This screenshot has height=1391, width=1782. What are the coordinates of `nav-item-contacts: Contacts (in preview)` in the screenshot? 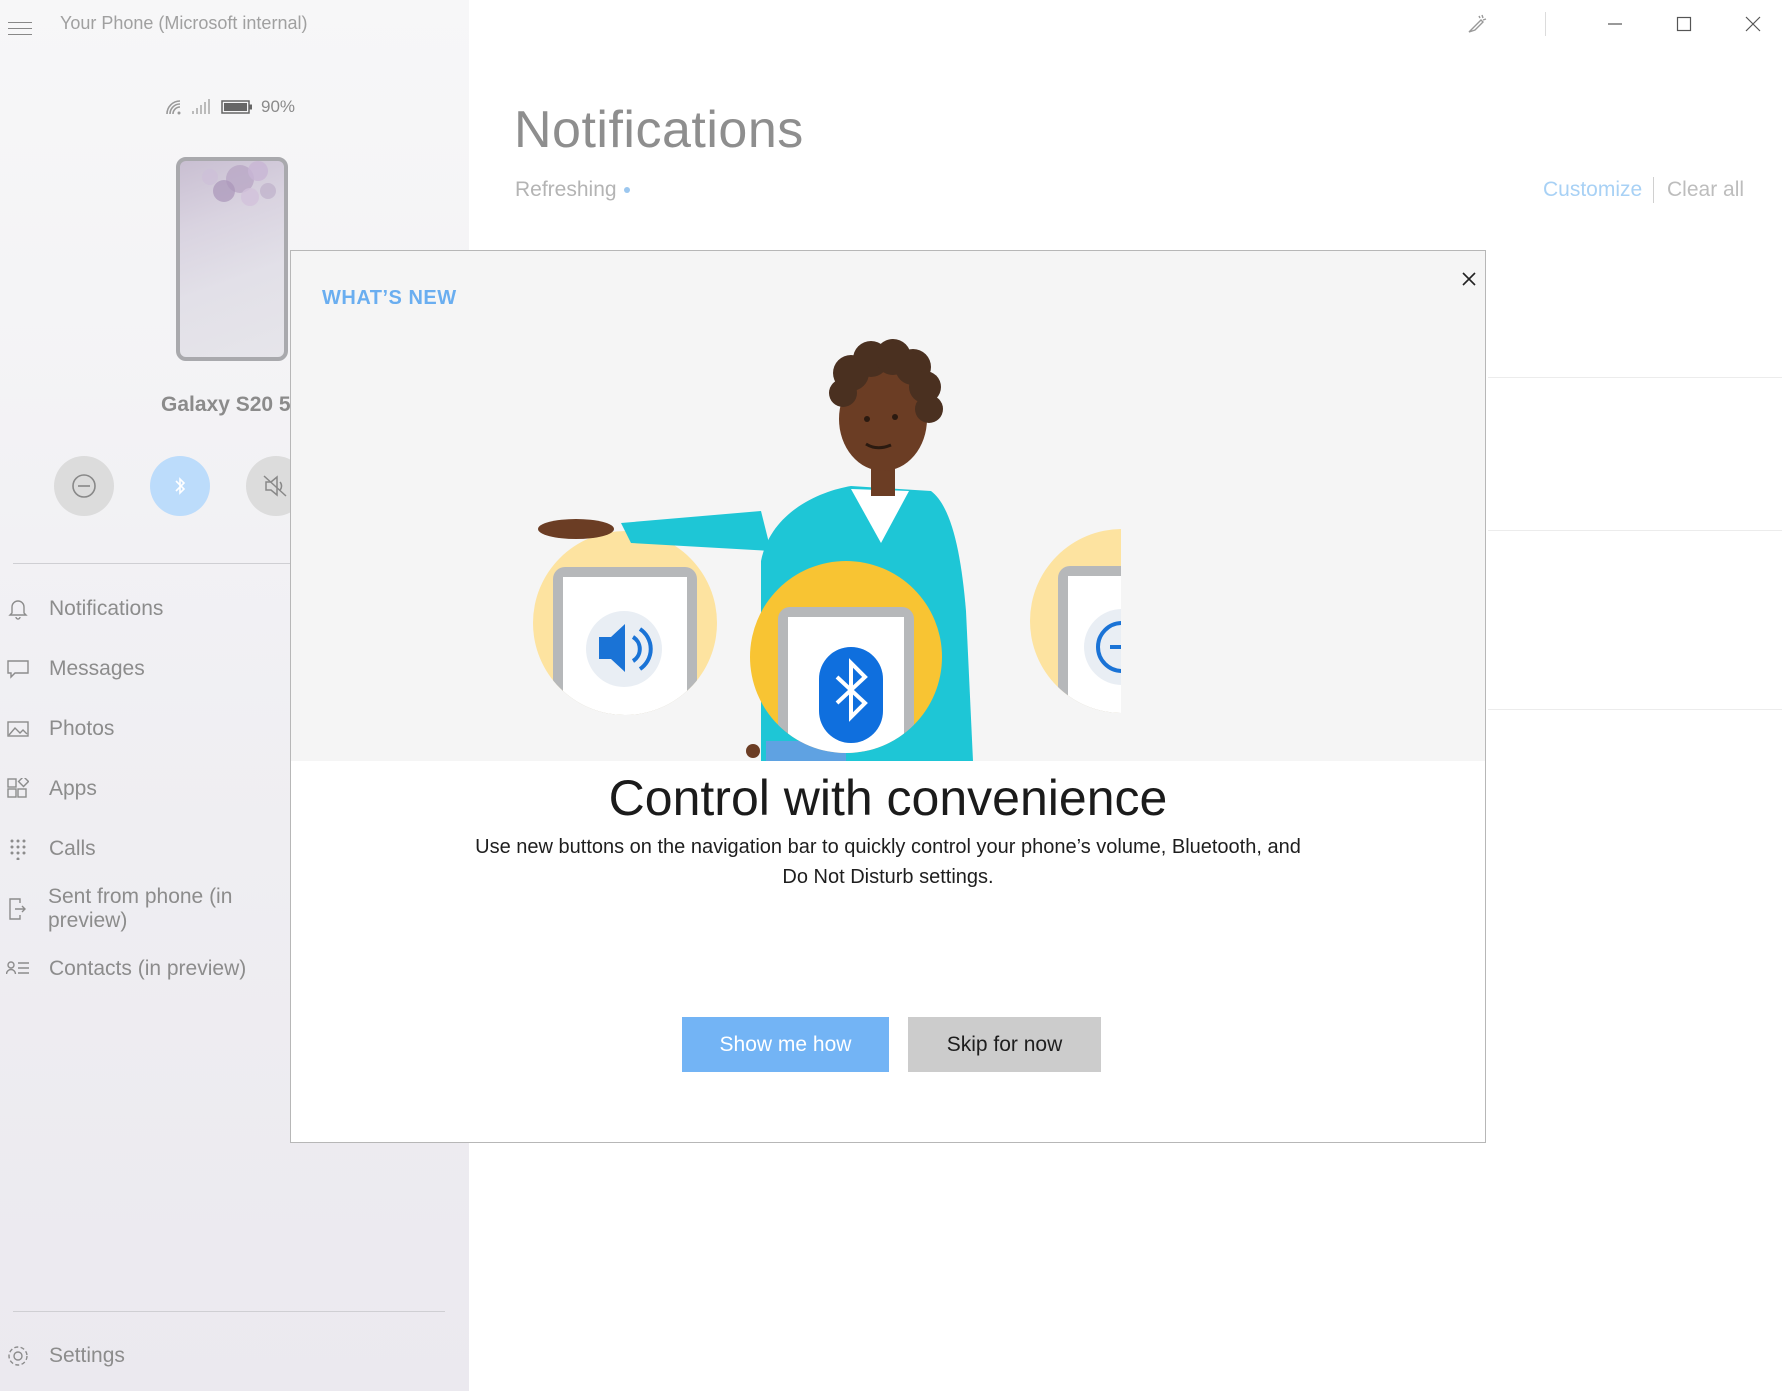 It's located at (156, 969).